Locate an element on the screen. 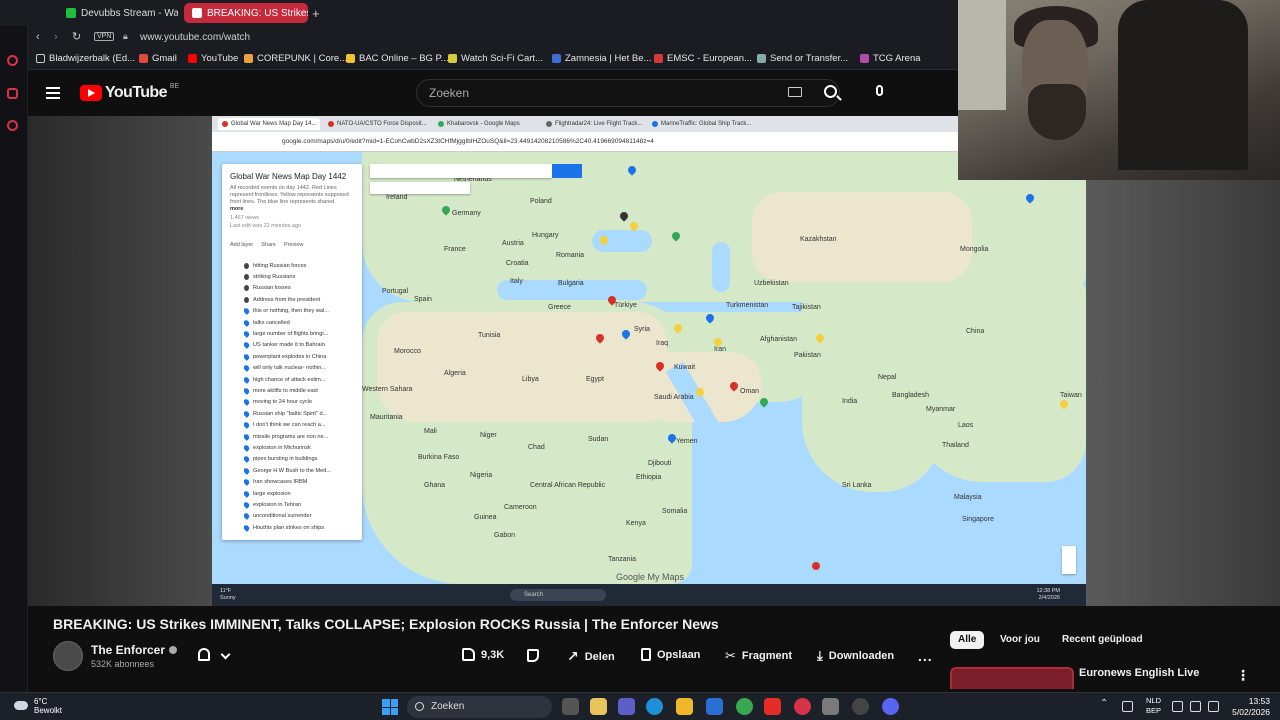 This screenshot has height=720, width=1280. bookmark-item: TCG Arena is located at coordinates (890, 58).